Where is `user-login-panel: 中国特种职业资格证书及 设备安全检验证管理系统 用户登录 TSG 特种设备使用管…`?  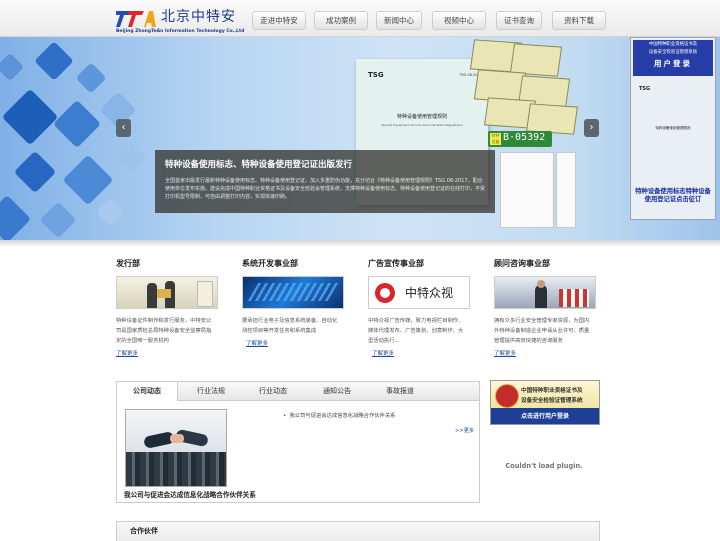 user-login-panel: 中国特种职业资格证书及 设备安全检验证管理系统 用户登录 TSG 特种设备使用管… is located at coordinates (673, 128).